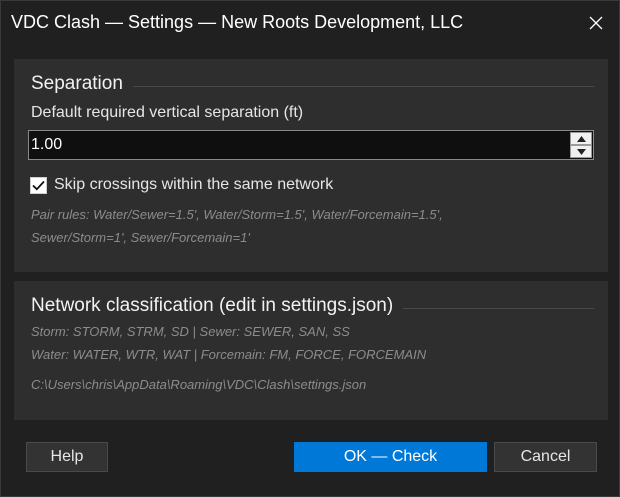 Image resolution: width=620 pixels, height=497 pixels. Describe the element at coordinates (312, 84) in the screenshot. I see `separation-header: Separation` at that location.